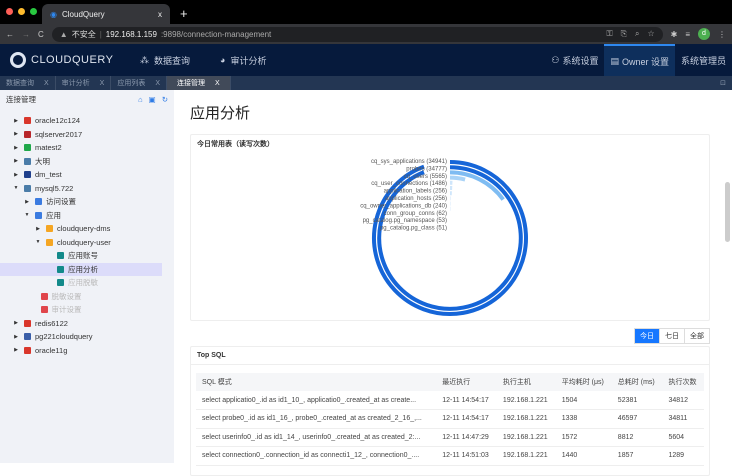 The width and height of the screenshot is (732, 476). Describe the element at coordinates (684, 437) in the screenshot. I see `table-cell: 5604` at that location.